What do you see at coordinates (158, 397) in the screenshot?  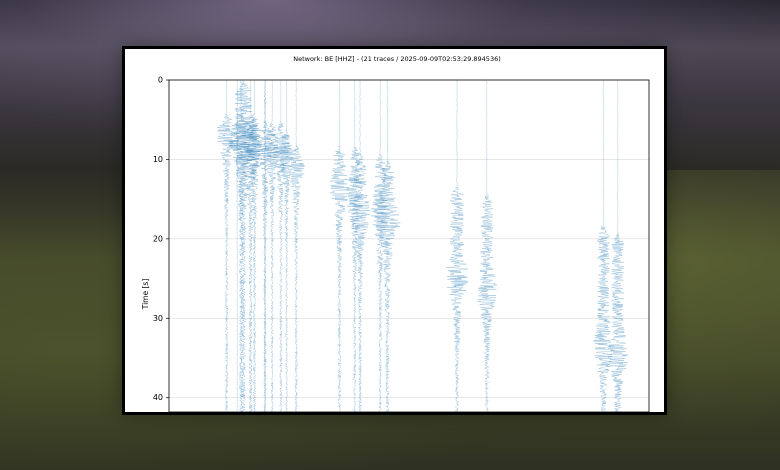 I see `y-tick-label: 40` at bounding box center [158, 397].